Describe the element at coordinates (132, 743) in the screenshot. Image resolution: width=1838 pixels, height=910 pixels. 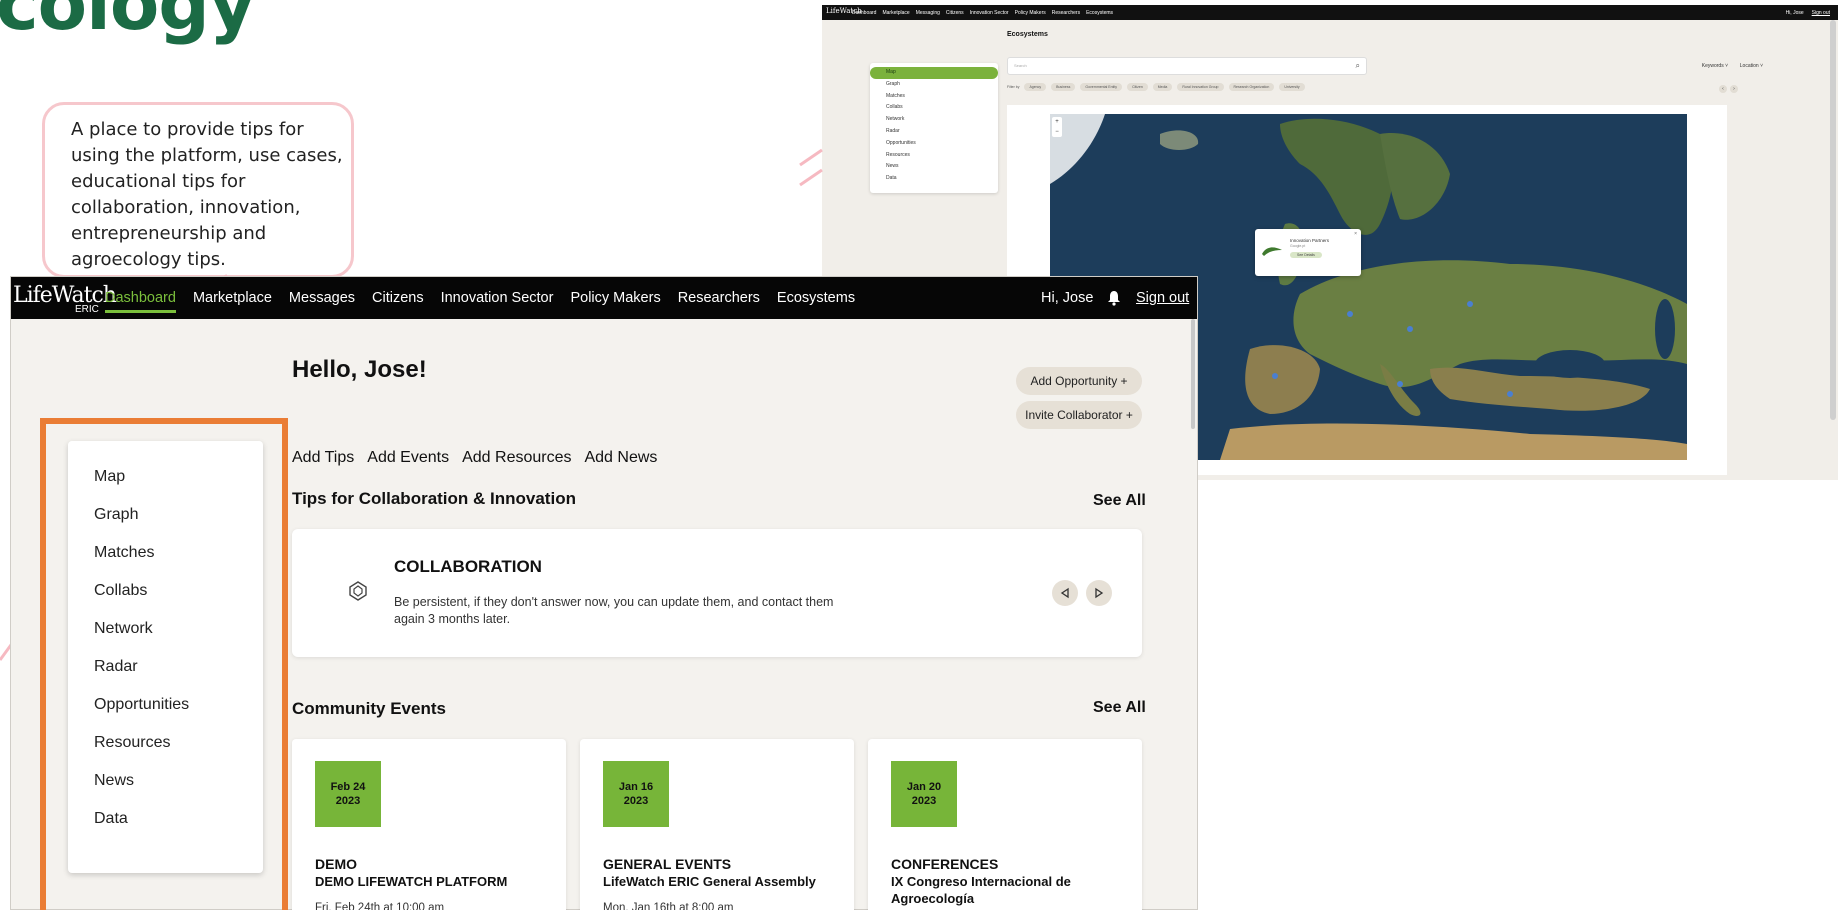
I see `sidebar-item-resources: Resources` at that location.